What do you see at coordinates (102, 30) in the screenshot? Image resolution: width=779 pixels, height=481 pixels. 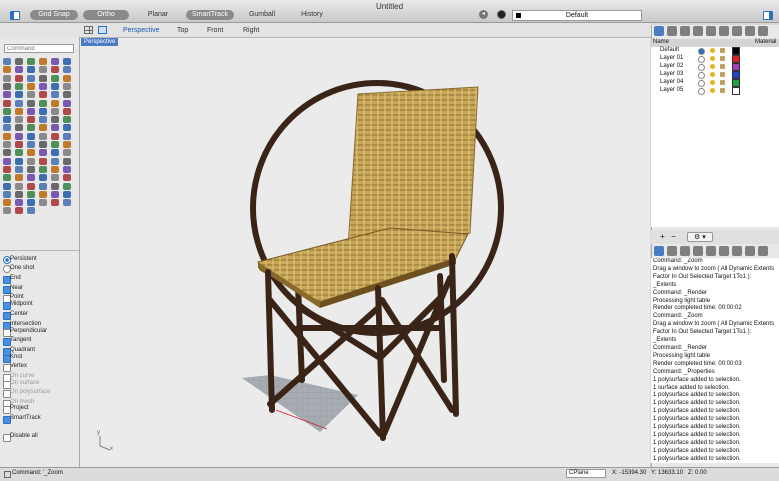 I see `single-layout-icon` at bounding box center [102, 30].